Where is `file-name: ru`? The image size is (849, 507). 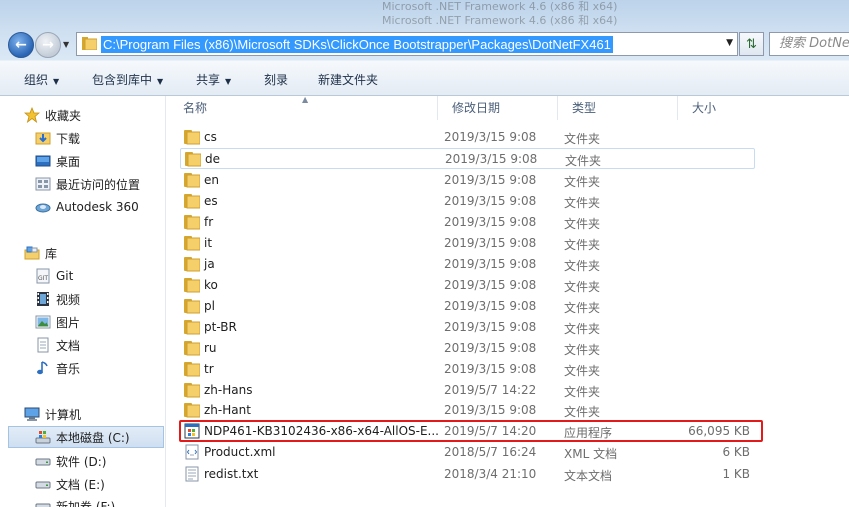
file-name: ru is located at coordinates (210, 348).